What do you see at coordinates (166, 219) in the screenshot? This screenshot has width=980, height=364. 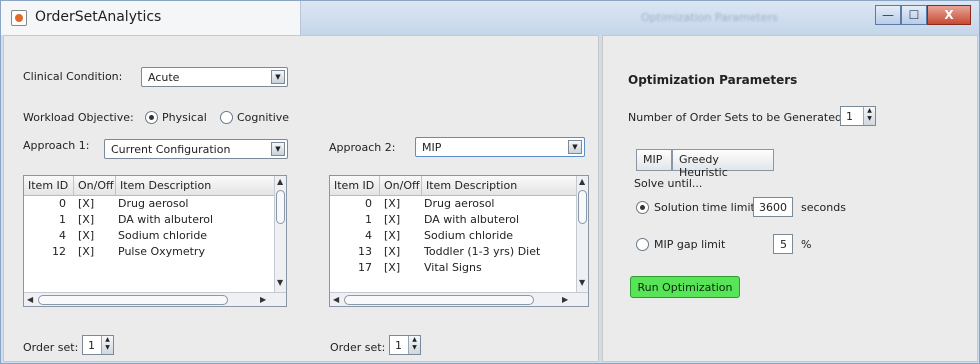 I see `item-description: DA with albuterol` at bounding box center [166, 219].